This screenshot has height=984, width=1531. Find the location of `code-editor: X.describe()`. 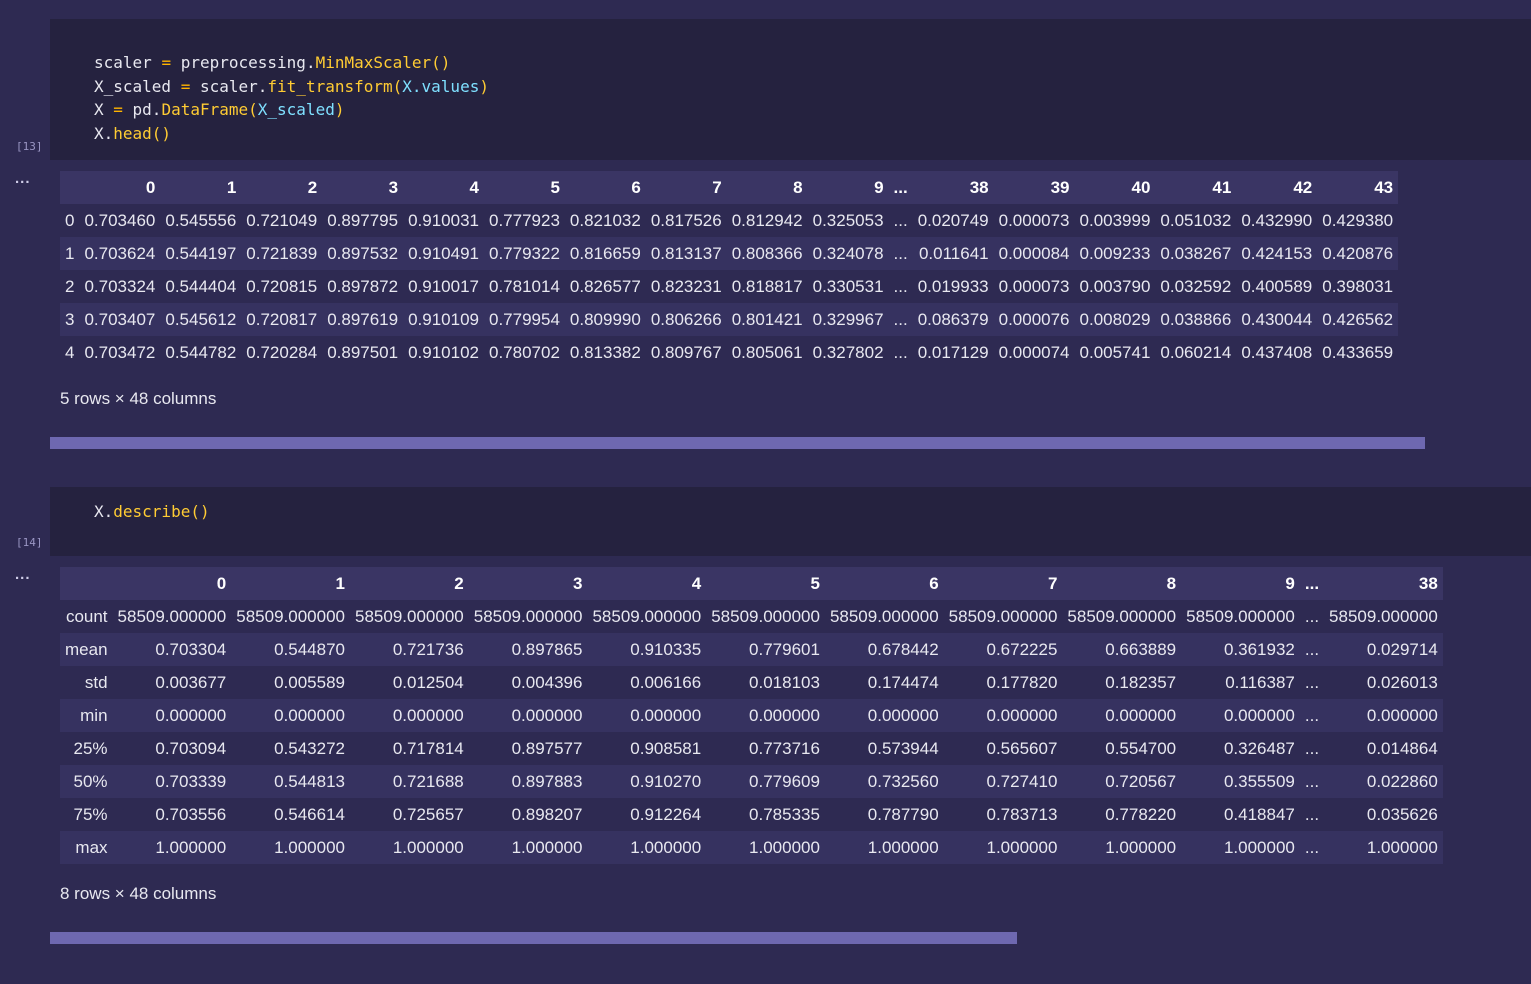

code-editor: X.describe() is located at coordinates (790, 521).